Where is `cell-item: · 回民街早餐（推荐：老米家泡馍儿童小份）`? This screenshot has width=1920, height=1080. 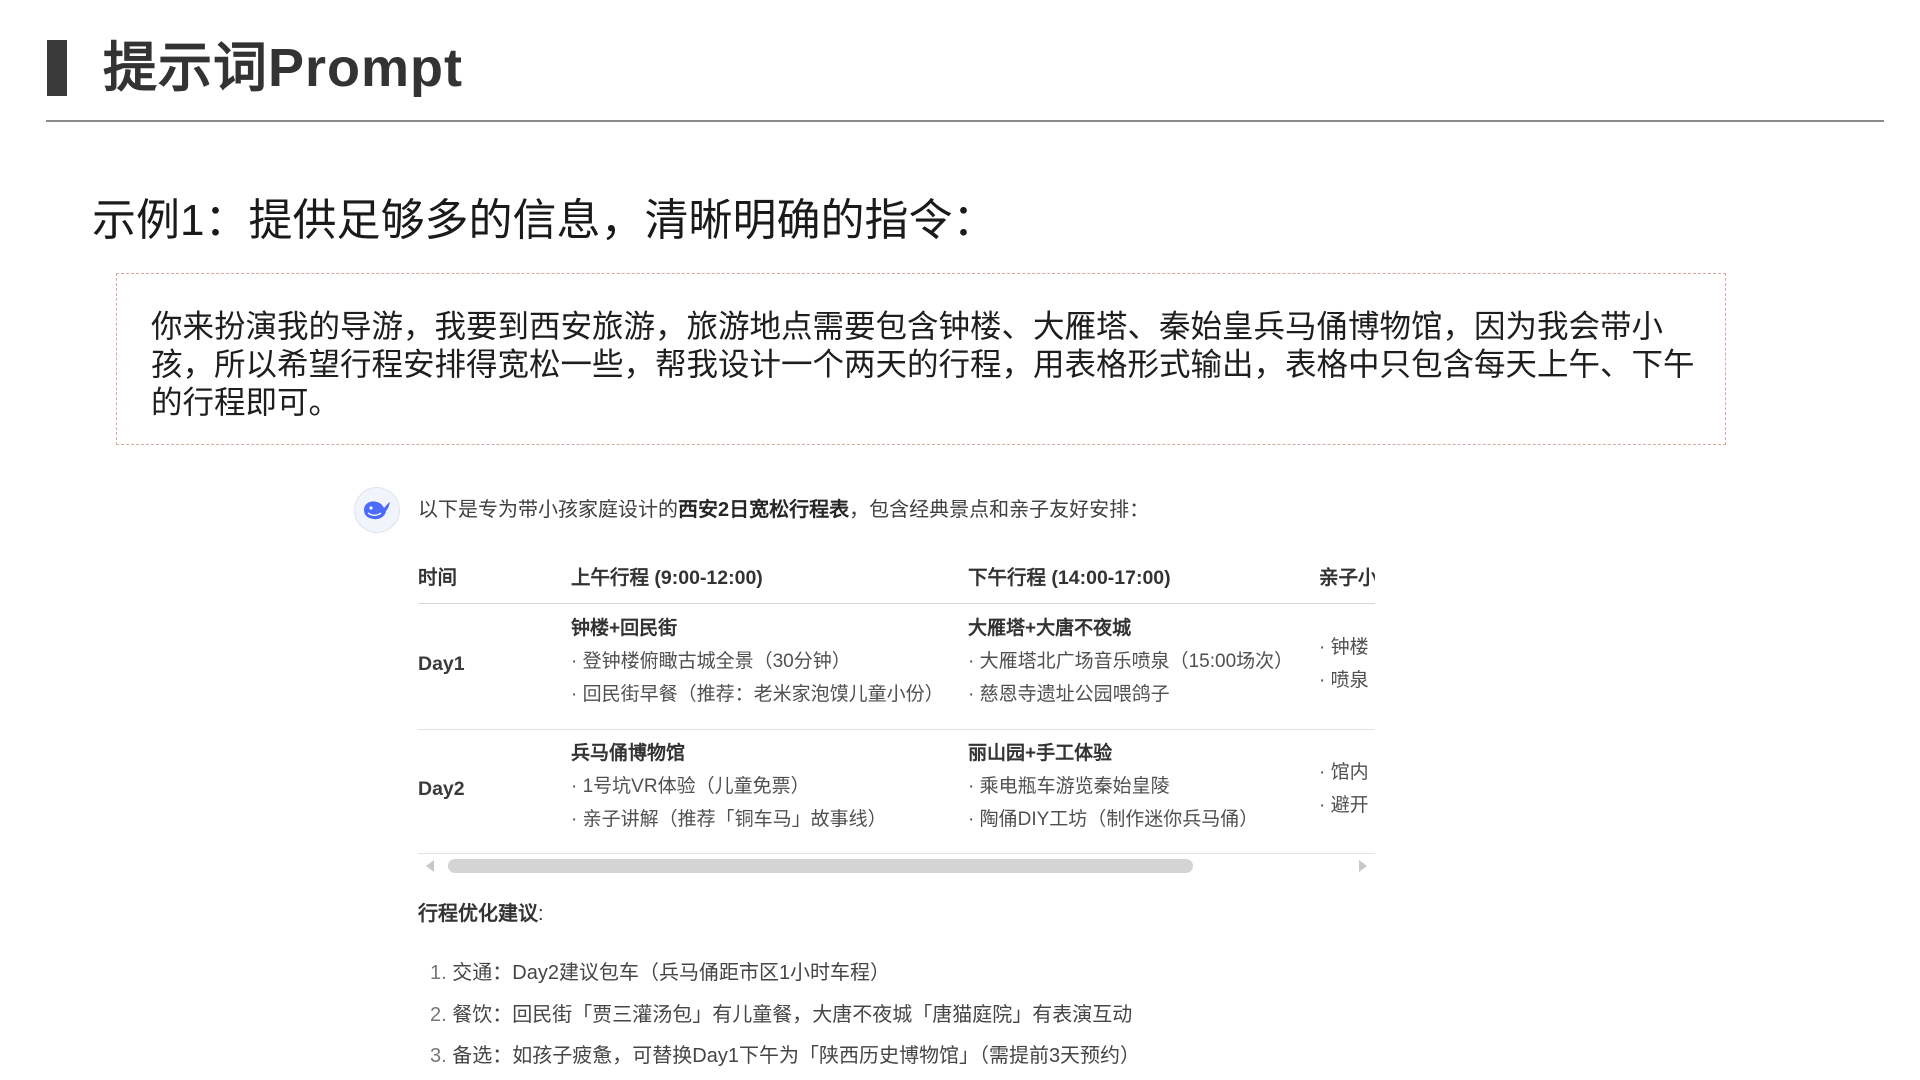 cell-item: · 回民街早餐（推荐：老米家泡馍儿童小份） is located at coordinates (757, 694).